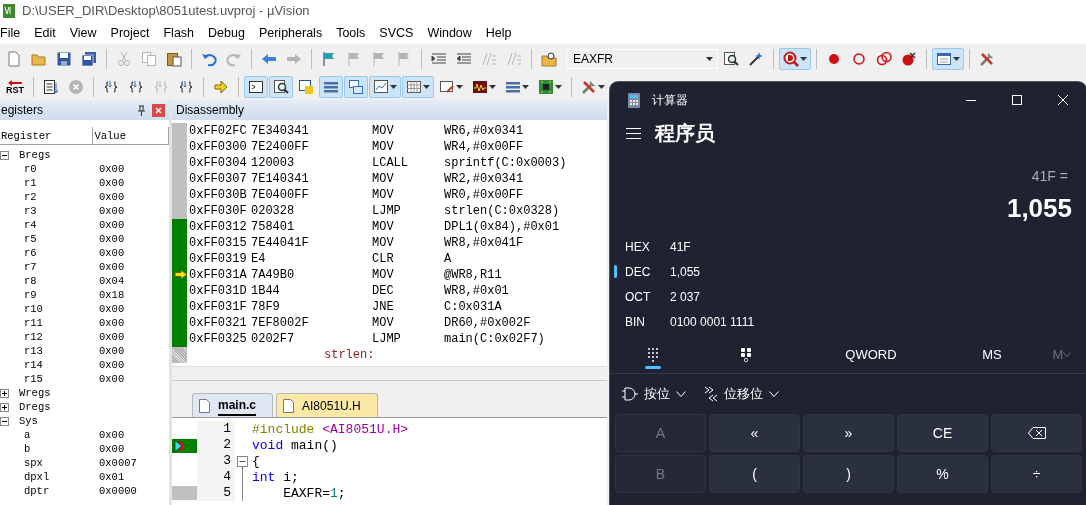  Describe the element at coordinates (234, 59) in the screenshot. I see `redo-arrow-icon` at that location.